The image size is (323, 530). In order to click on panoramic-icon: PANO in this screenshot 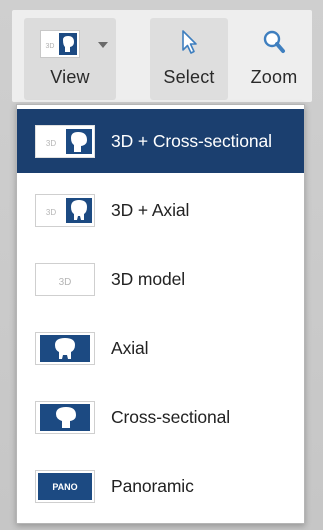, I will do `click(65, 486)`.